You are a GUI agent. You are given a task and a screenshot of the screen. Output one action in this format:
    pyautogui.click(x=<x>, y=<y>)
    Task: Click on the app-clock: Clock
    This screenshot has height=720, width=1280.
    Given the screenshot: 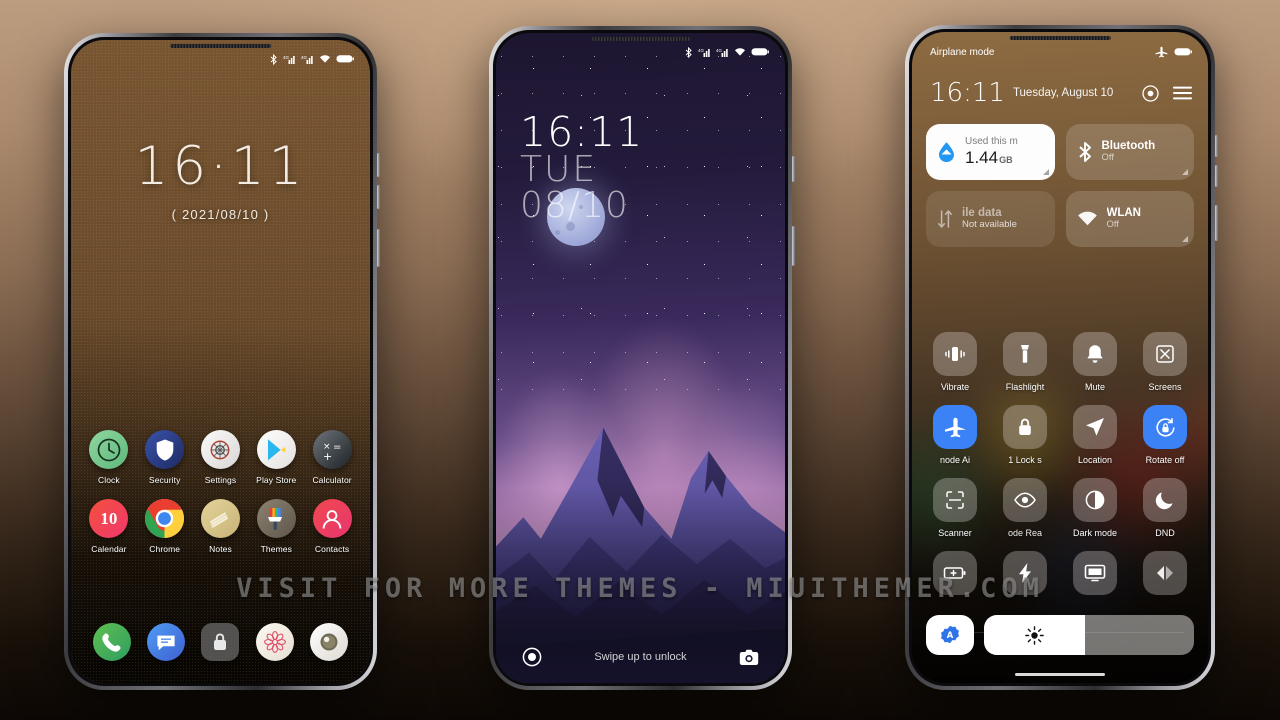 What is the action you would take?
    pyautogui.click(x=109, y=457)
    